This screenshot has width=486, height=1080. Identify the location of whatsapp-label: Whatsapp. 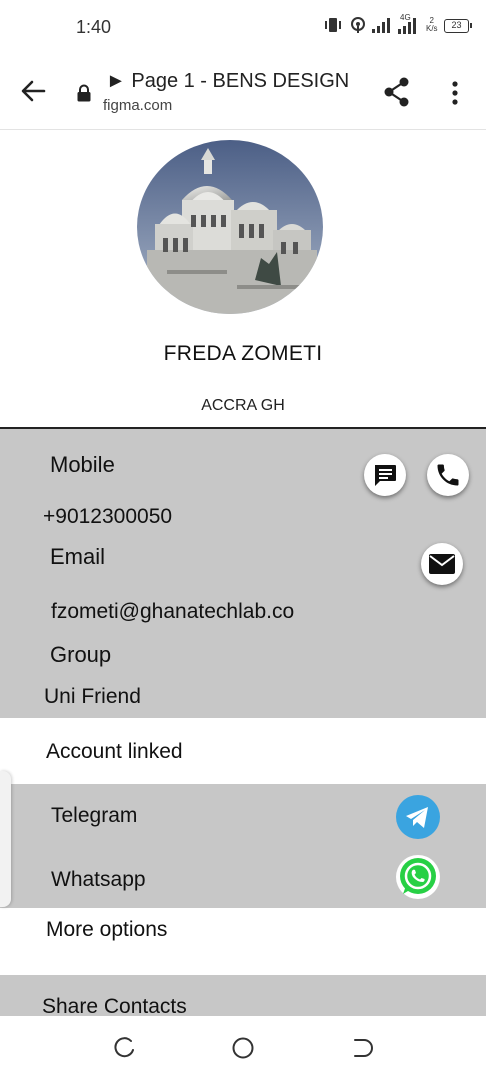
(98, 880).